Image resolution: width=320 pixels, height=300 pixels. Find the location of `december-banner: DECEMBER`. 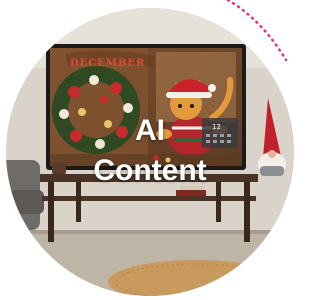

december-banner: DECEMBER is located at coordinates (110, 59).